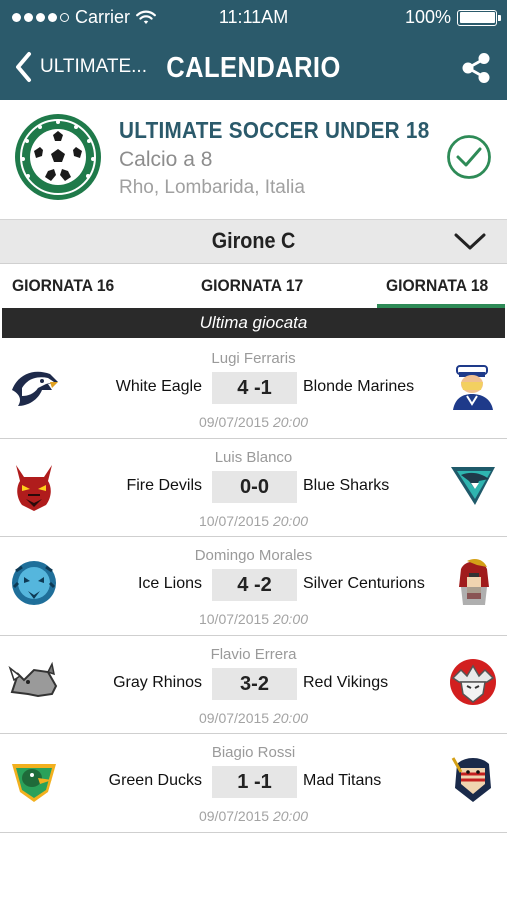 This screenshot has height=900, width=507. I want to click on chevron-down-icon, so click(470, 242).